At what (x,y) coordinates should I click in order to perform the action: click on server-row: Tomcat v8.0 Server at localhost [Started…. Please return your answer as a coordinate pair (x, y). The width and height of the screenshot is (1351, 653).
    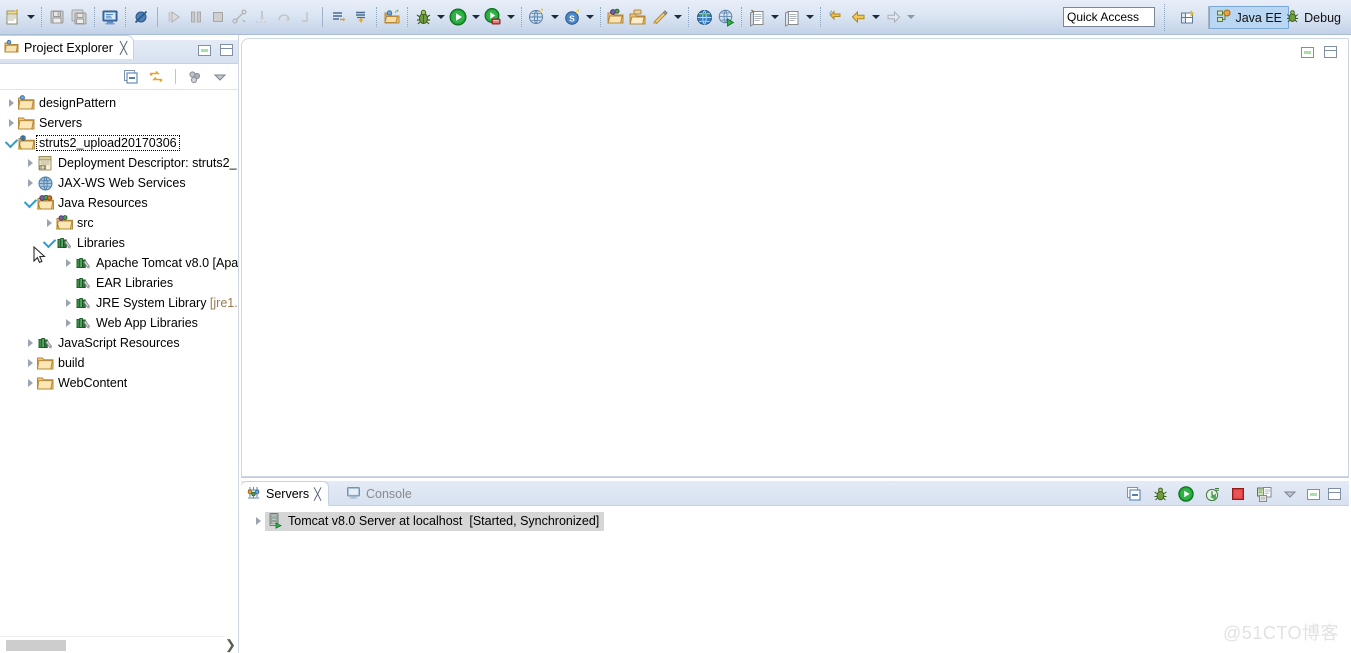
    Looking at the image, I should click on (795, 521).